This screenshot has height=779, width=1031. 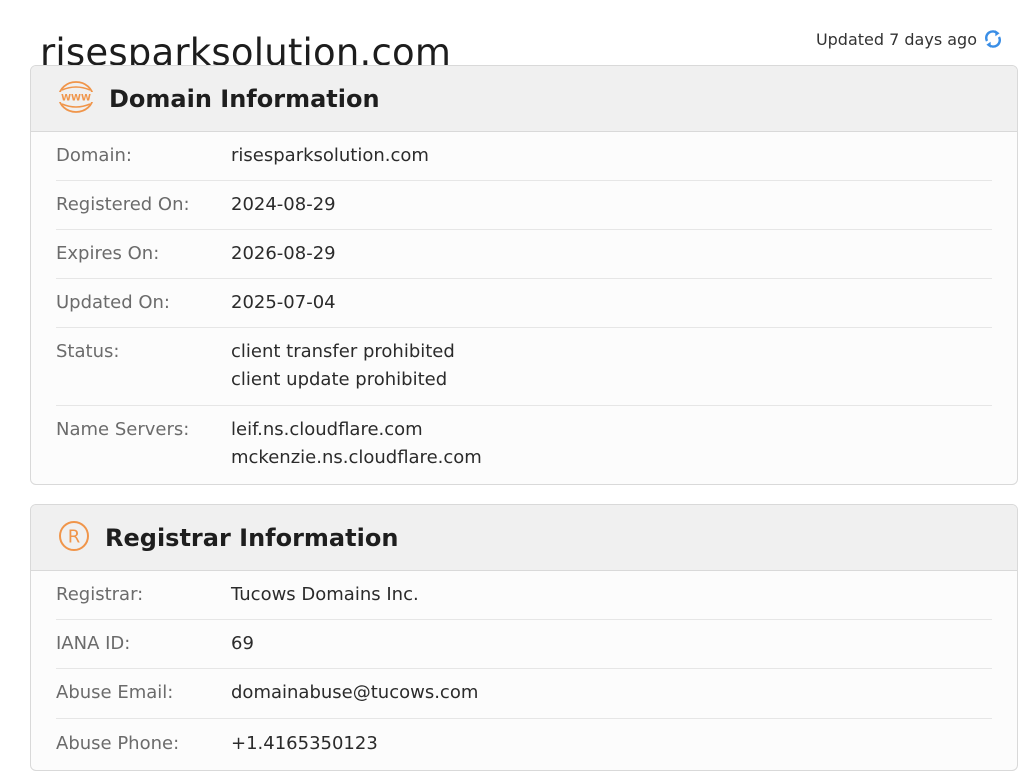 What do you see at coordinates (356, 457) in the screenshot?
I see `row-value-line: mckenzie.ns.cloudflare.com` at bounding box center [356, 457].